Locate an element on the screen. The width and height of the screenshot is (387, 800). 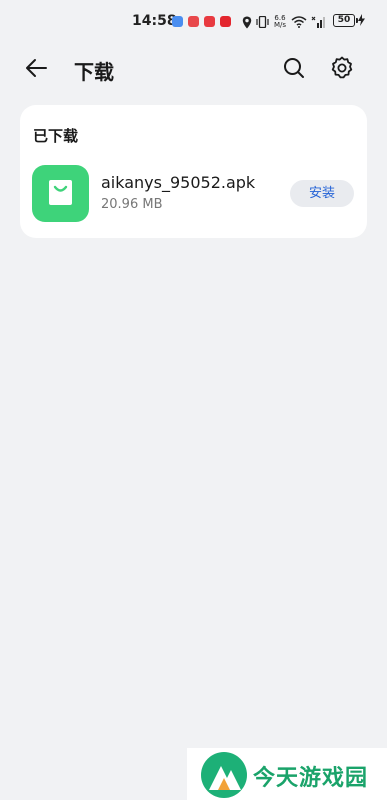
shopping-bag-icon is located at coordinates (60, 192).